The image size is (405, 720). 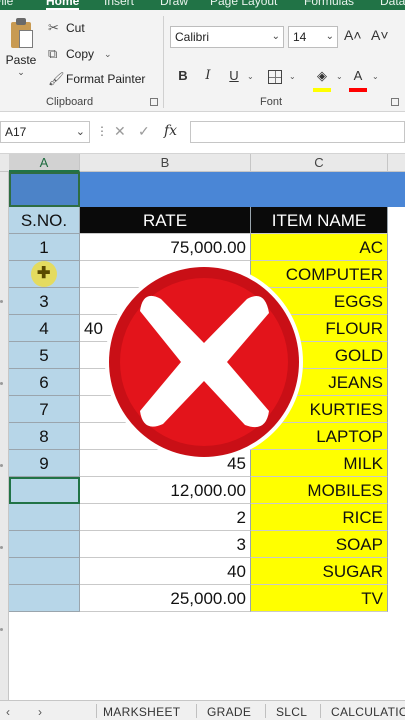 I want to click on copy-button: ⧉ Copy ⌄, so click(x=80, y=54).